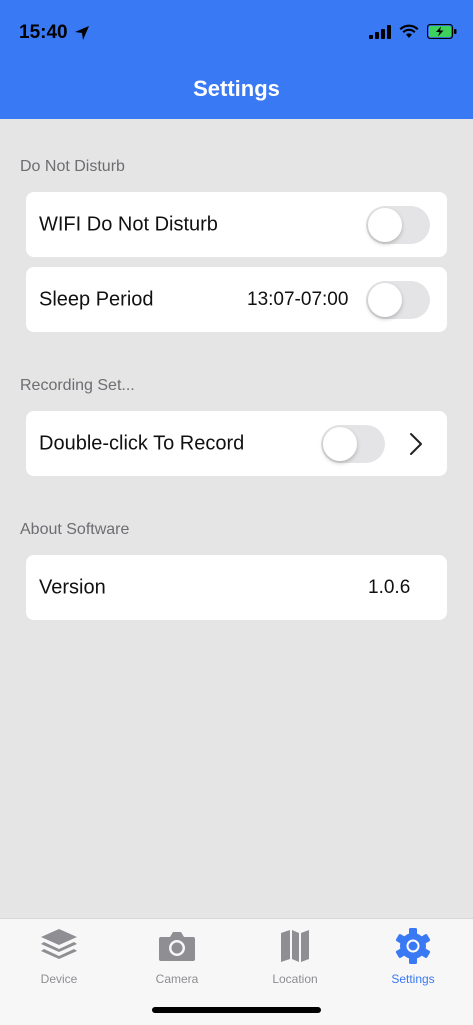  I want to click on status-time-text: 15:40, so click(43, 32).